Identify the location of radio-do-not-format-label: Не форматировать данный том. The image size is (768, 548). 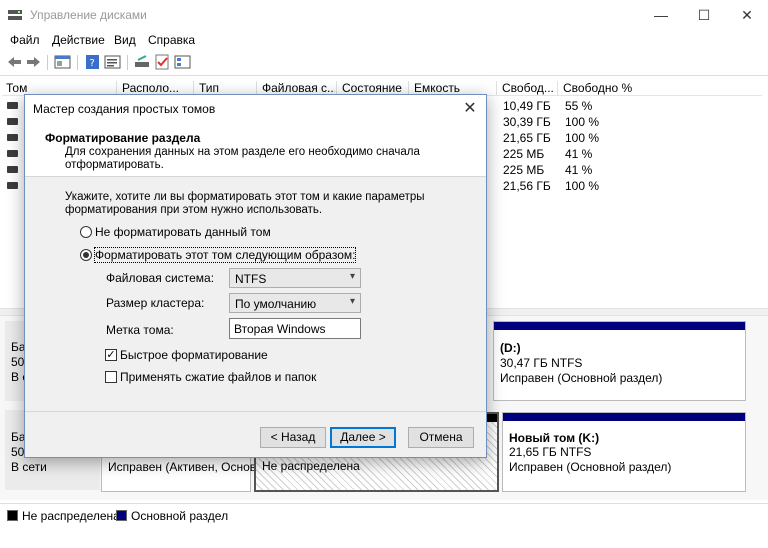
(183, 232).